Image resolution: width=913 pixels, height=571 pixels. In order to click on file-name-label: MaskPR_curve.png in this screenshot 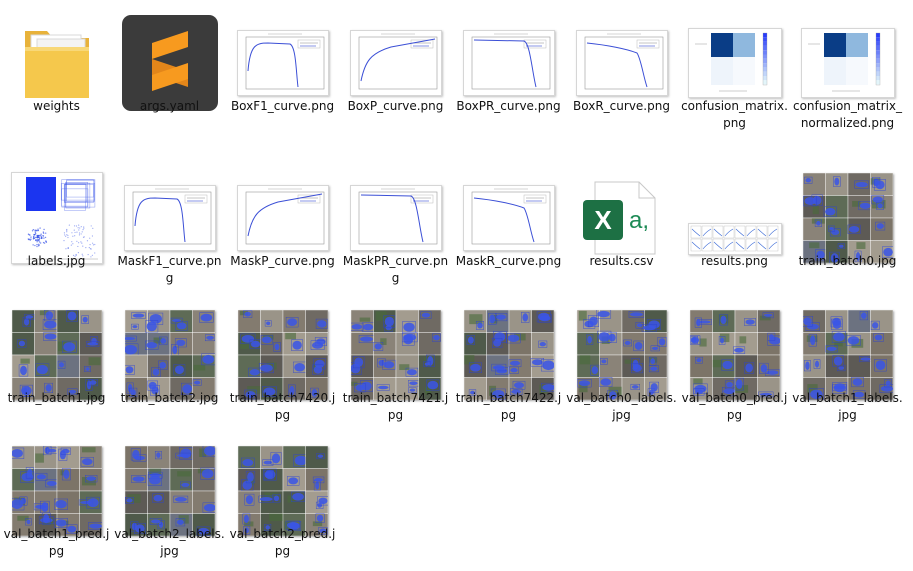, I will do `click(395, 269)`.